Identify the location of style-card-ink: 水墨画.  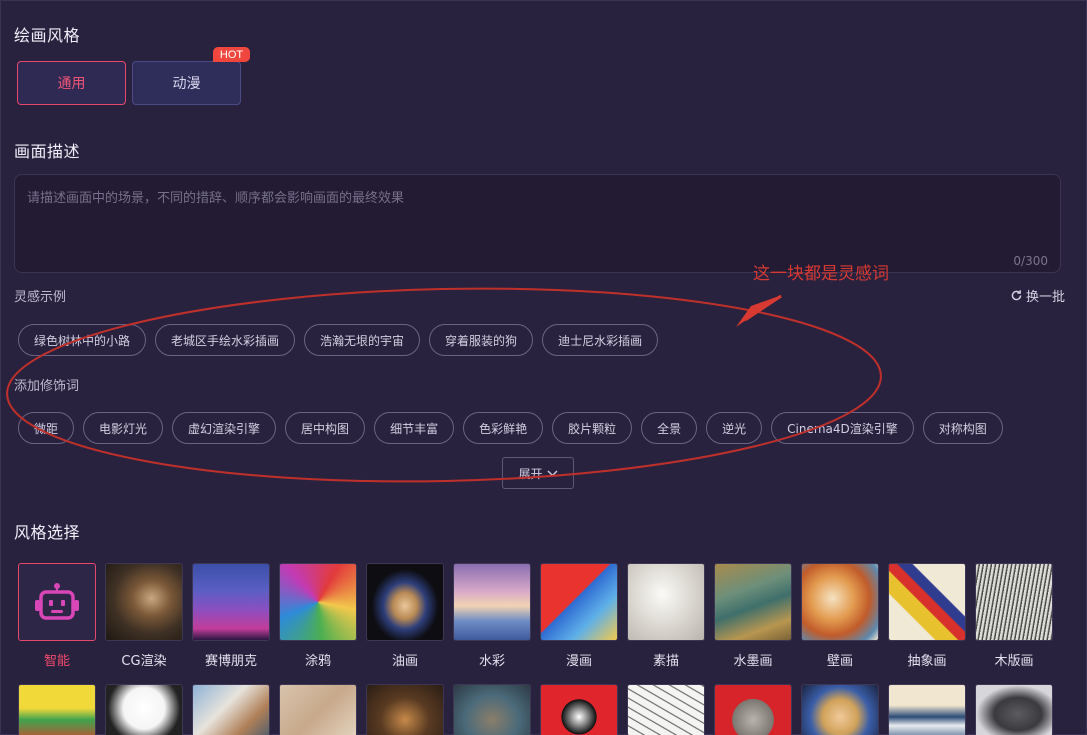
(753, 616).